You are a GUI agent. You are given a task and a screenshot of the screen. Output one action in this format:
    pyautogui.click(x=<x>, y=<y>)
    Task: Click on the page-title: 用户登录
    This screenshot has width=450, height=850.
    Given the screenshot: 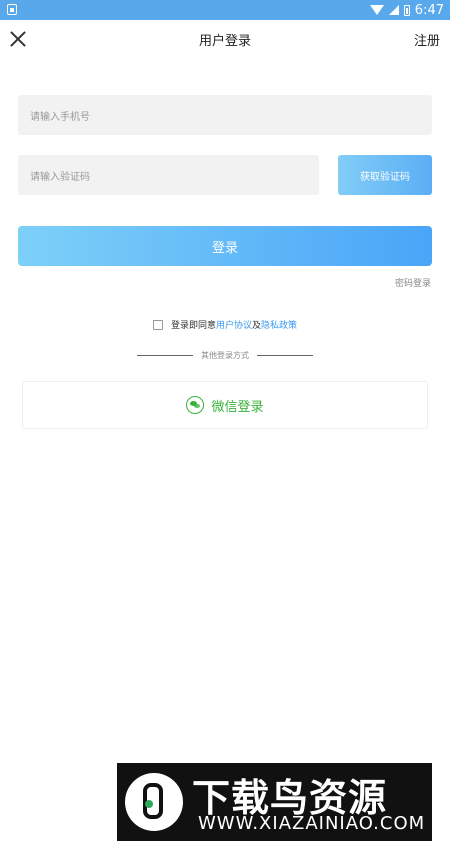 What is the action you would take?
    pyautogui.click(x=224, y=41)
    